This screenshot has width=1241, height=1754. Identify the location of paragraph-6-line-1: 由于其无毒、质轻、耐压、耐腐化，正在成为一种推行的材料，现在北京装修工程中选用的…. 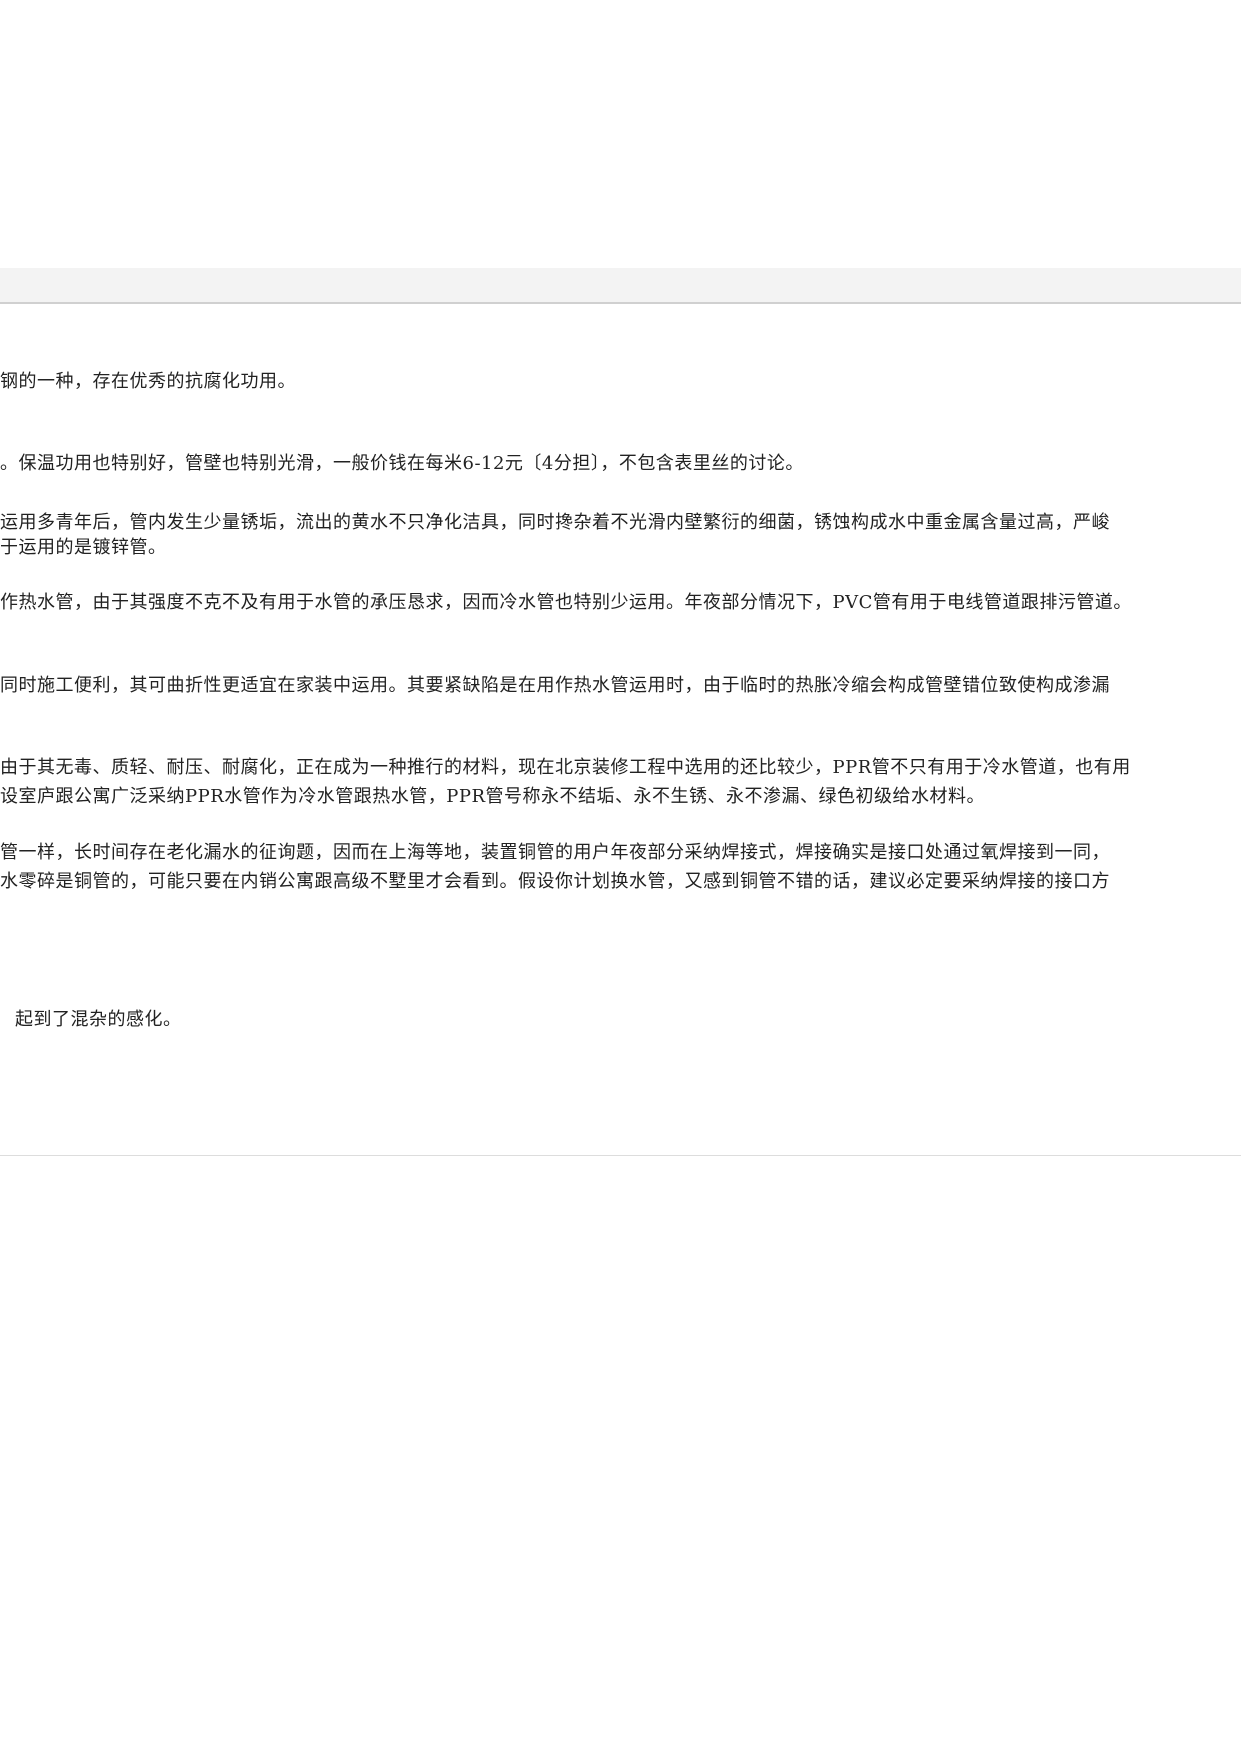
(565, 767).